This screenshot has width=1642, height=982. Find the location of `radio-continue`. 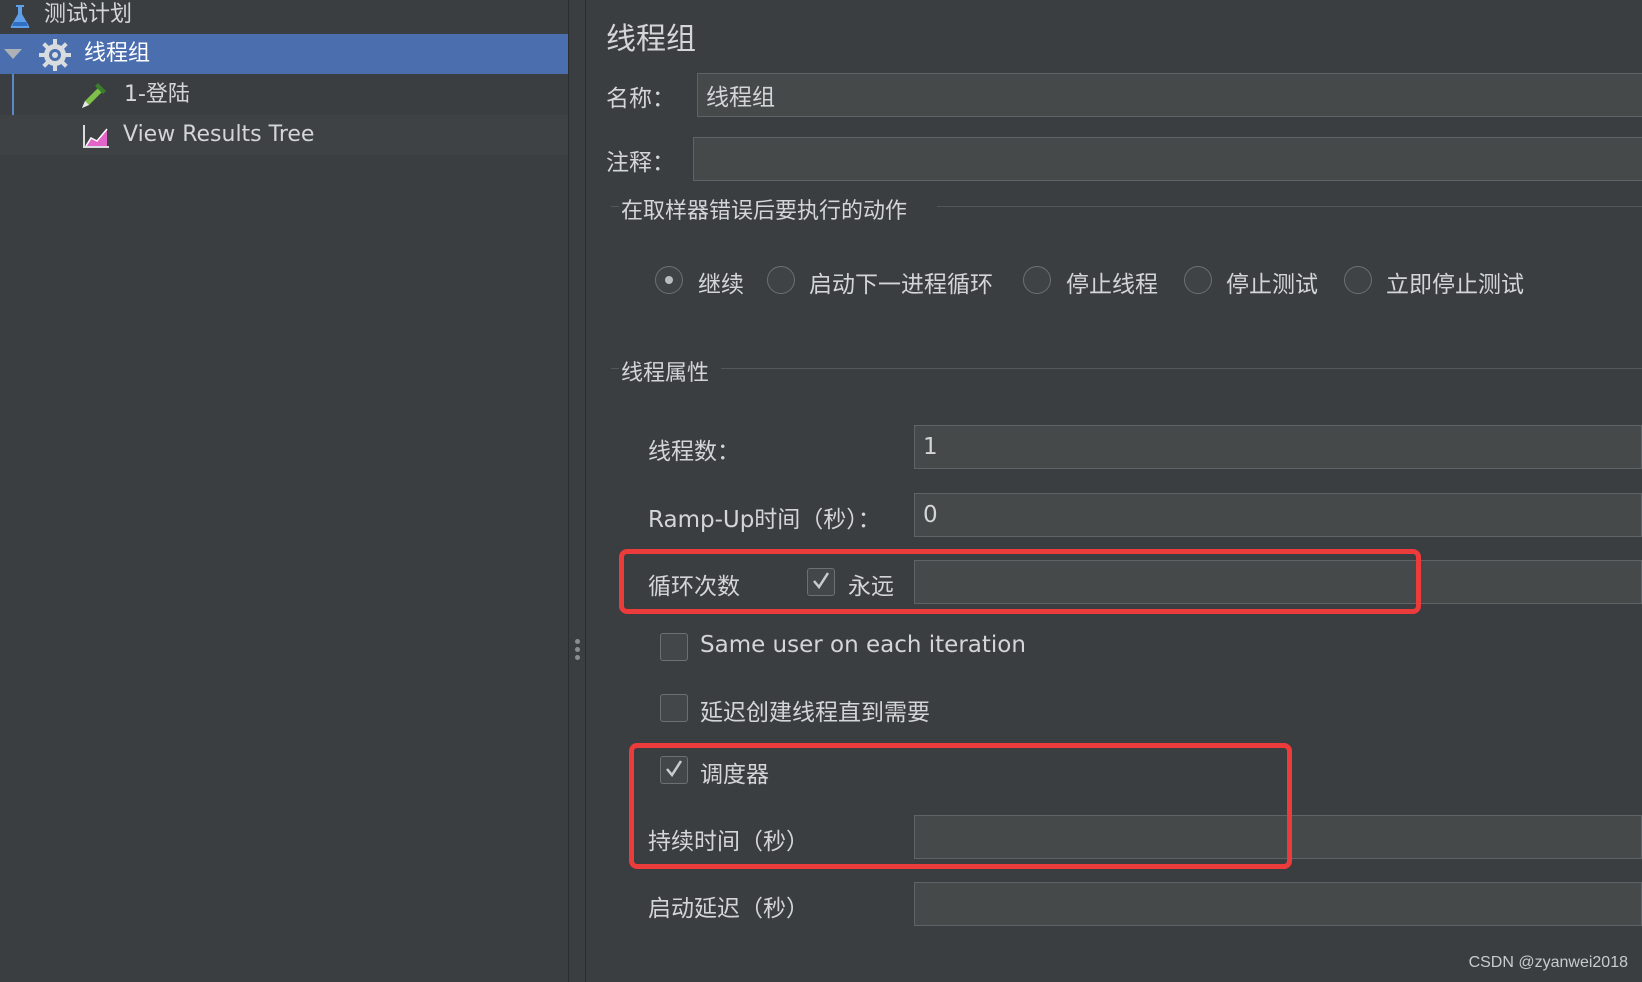

radio-continue is located at coordinates (669, 280).